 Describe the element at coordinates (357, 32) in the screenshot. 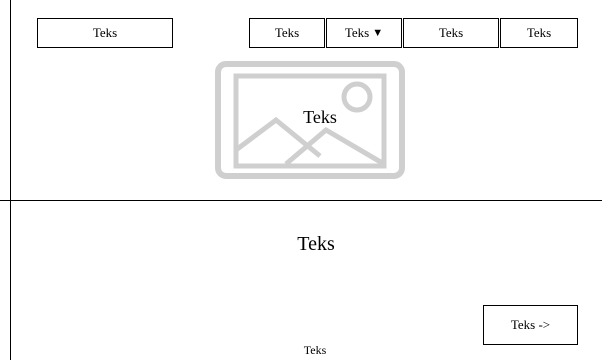

I see `nav-item-2-label: Teks` at that location.